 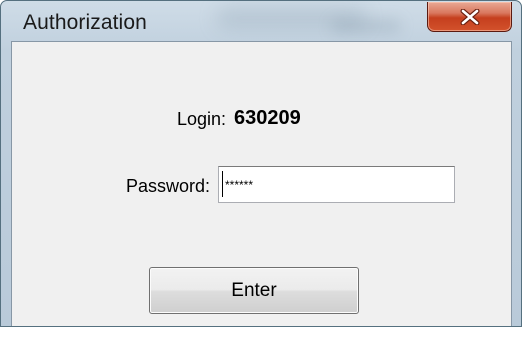 What do you see at coordinates (201, 119) in the screenshot?
I see `login-label: Login:` at bounding box center [201, 119].